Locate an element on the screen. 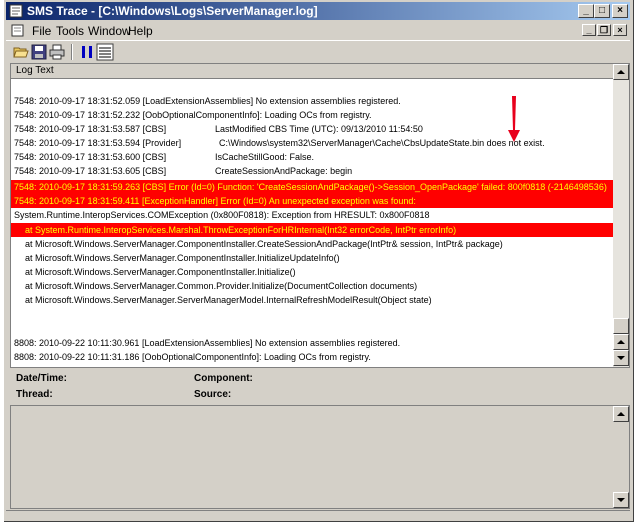 This screenshot has height=525, width=640. message-scroll-up-button is located at coordinates (621, 414).